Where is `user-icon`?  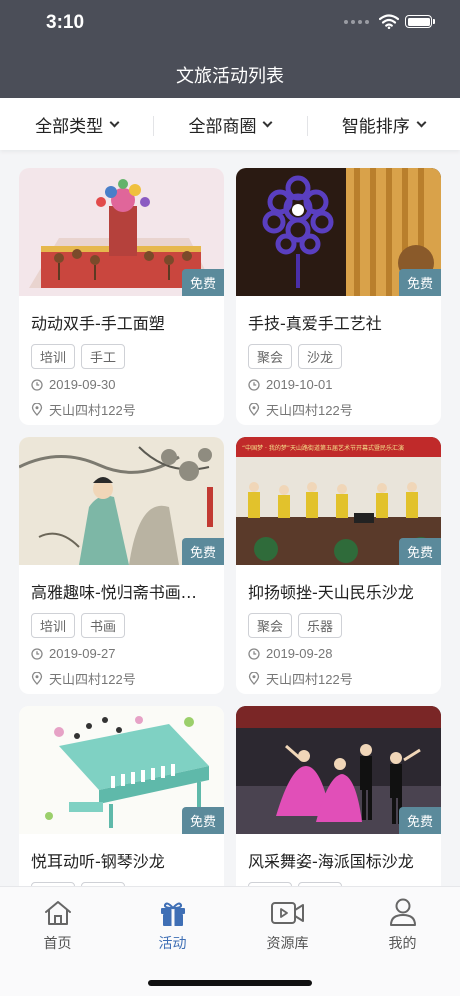 user-icon is located at coordinates (402, 912).